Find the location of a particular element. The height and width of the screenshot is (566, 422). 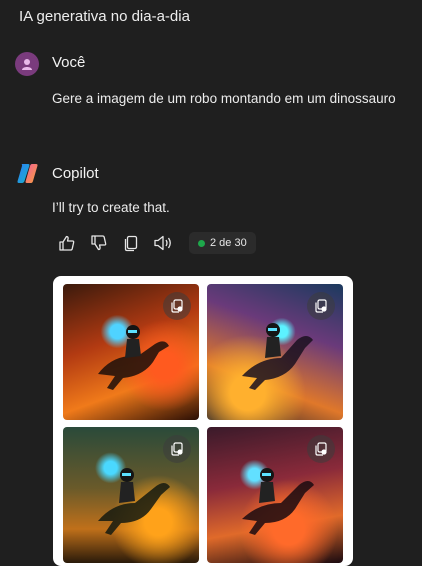

thumbs-up-icon is located at coordinates (67, 243).